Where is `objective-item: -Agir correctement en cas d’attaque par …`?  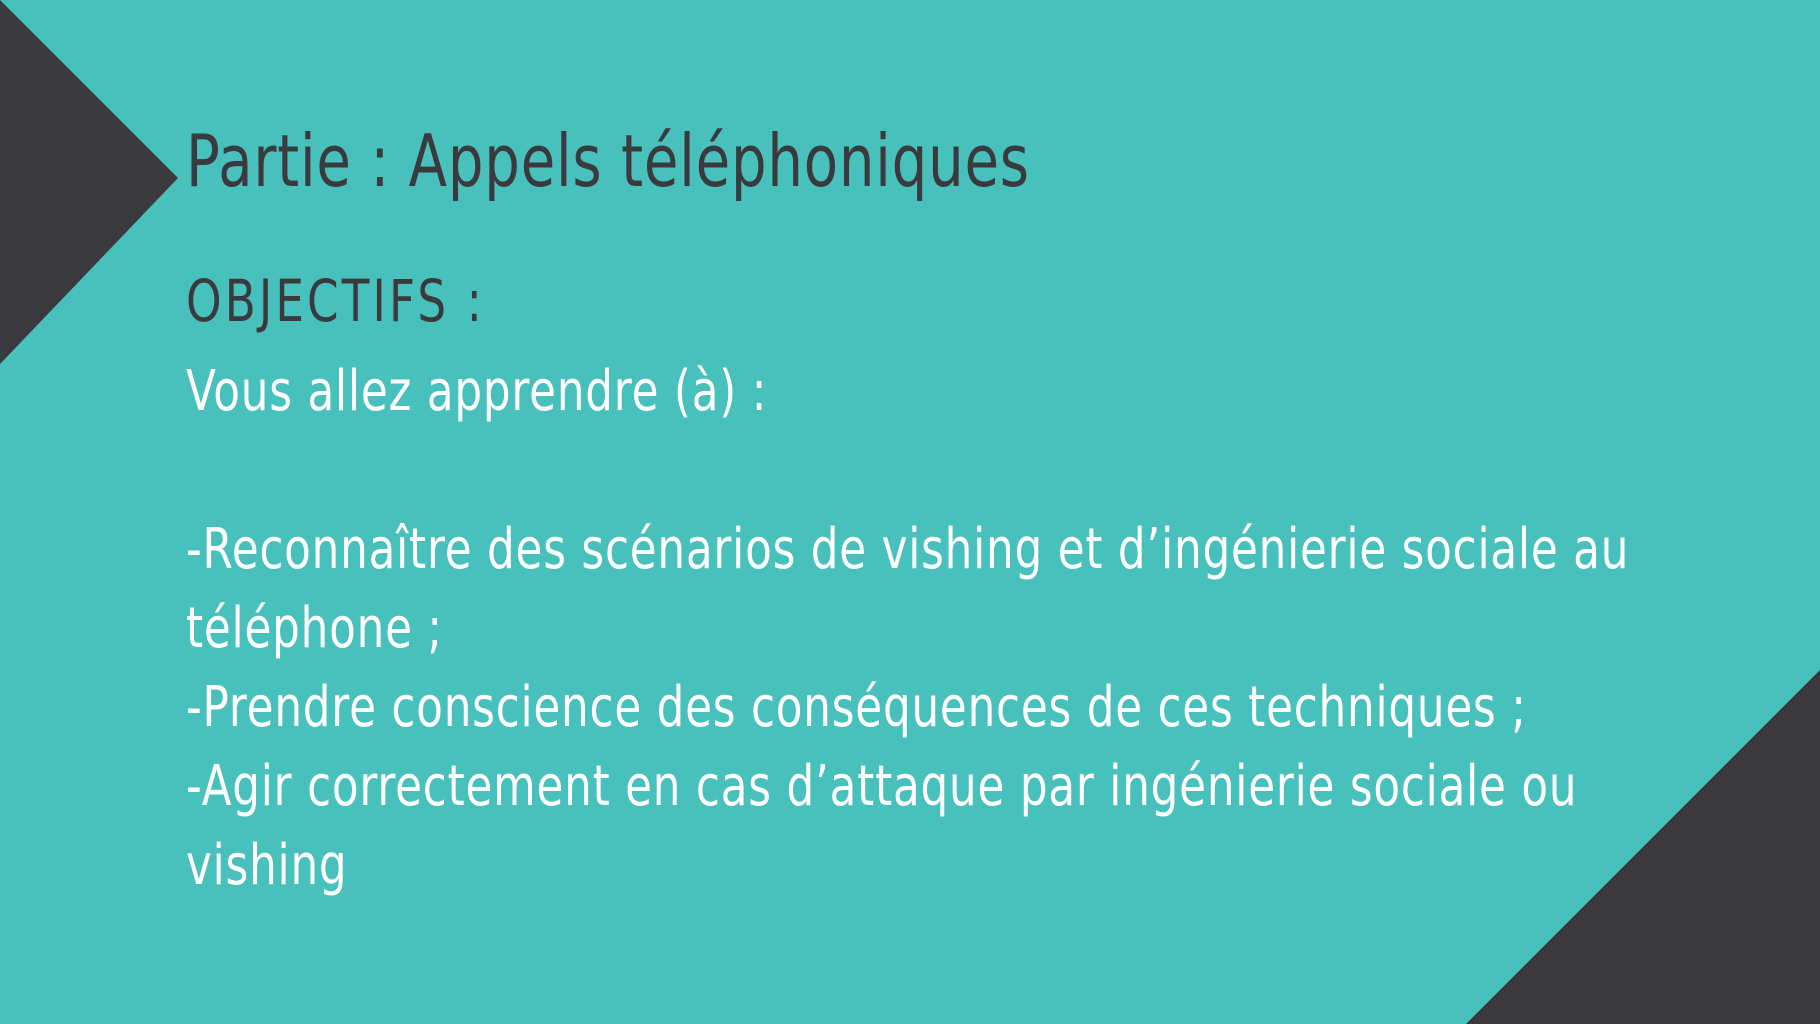 objective-item: -Agir correctement en cas d’attaque par … is located at coordinates (882, 826).